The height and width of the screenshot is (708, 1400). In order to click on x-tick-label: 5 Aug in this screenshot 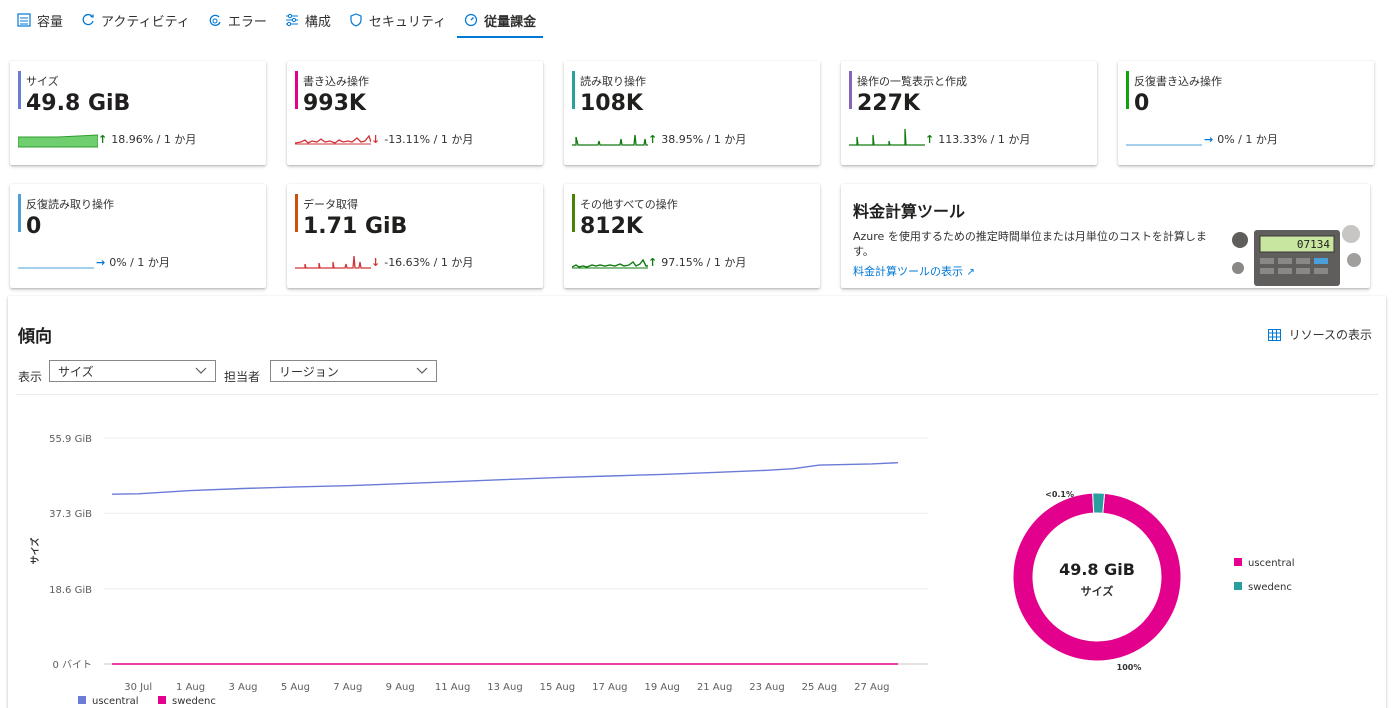, I will do `click(295, 687)`.